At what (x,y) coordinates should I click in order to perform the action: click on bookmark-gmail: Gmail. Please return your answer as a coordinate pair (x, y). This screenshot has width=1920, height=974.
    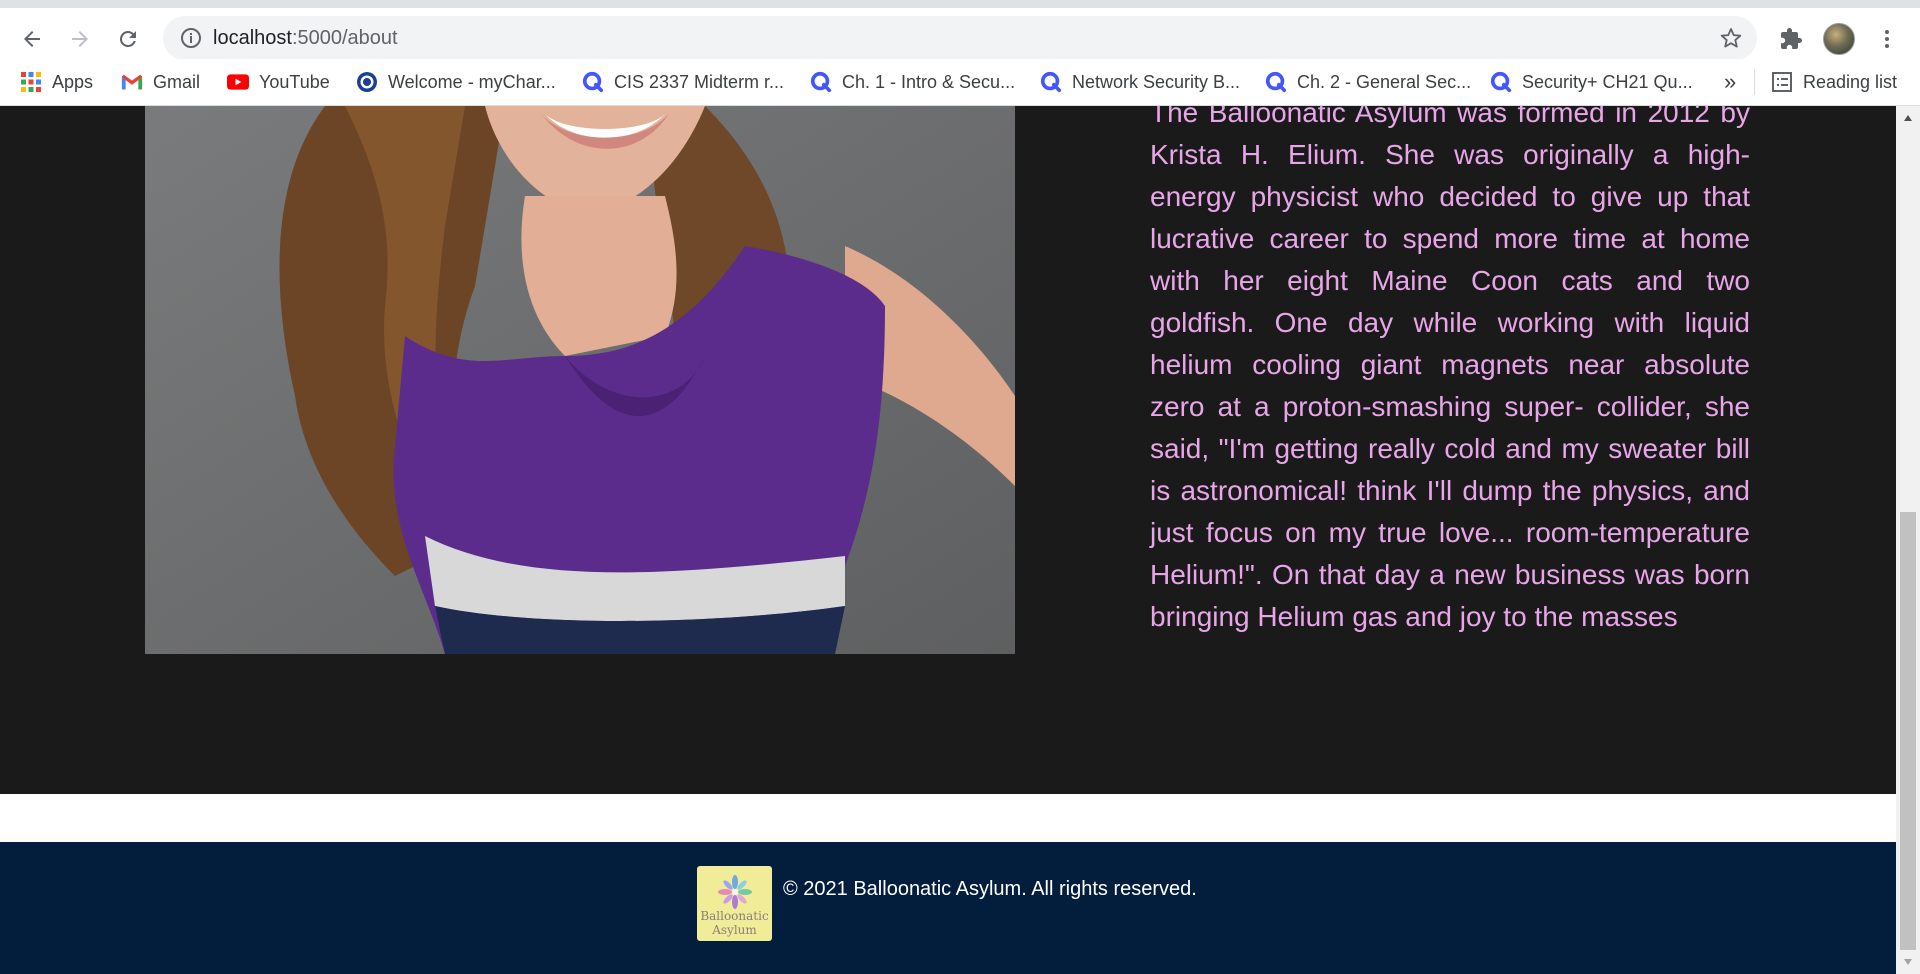
    Looking at the image, I should click on (160, 82).